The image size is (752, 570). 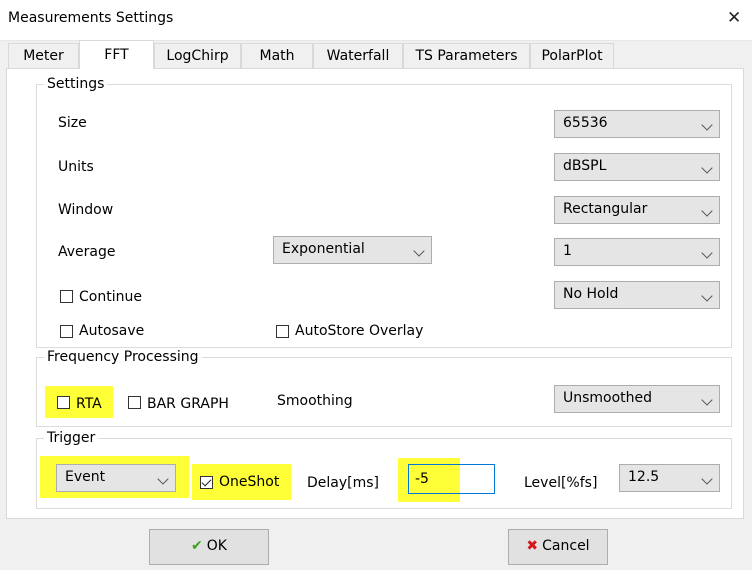 I want to click on units-dropdown: dBSPL, so click(x=637, y=167).